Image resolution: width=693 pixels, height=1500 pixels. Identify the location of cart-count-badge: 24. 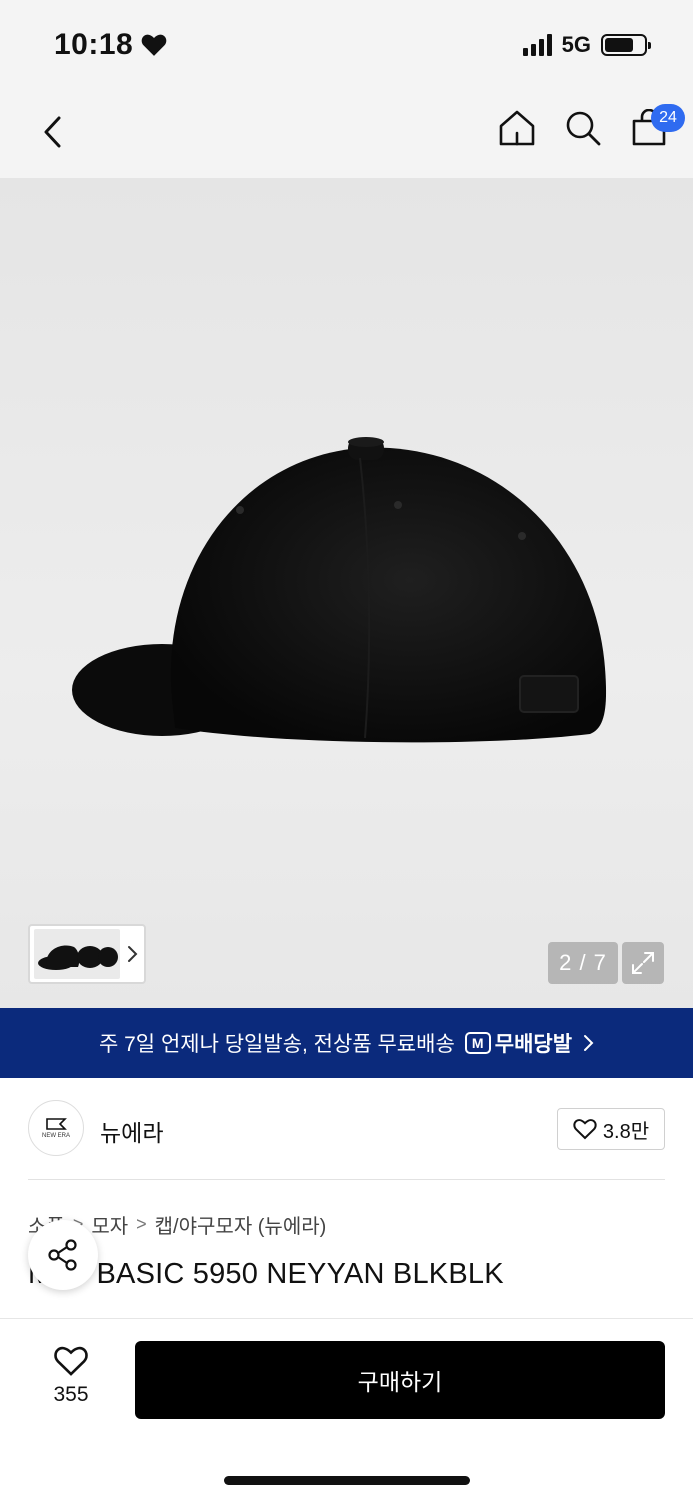
(668, 118).